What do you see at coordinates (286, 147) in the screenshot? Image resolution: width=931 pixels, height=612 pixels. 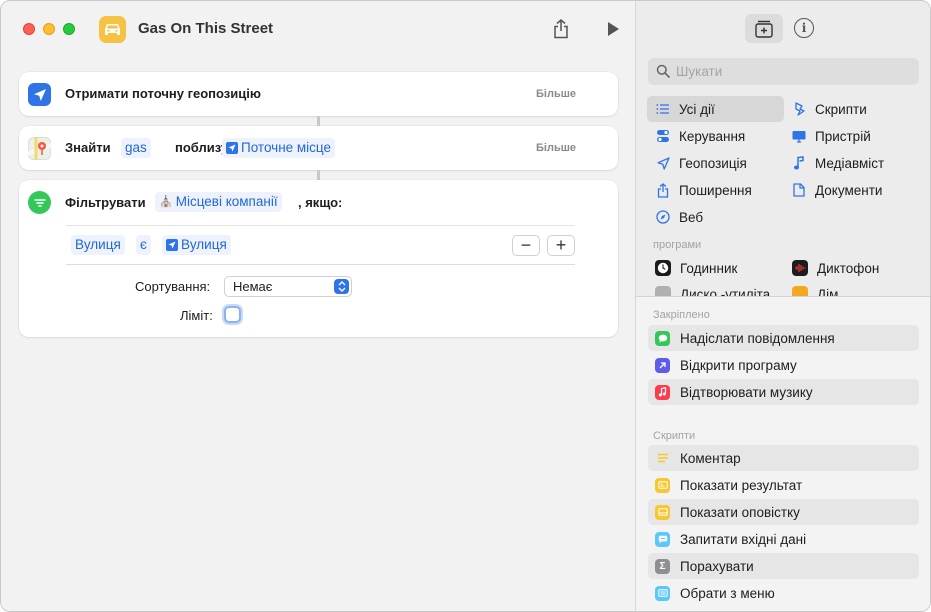 I see `location-text: Поточне місце` at bounding box center [286, 147].